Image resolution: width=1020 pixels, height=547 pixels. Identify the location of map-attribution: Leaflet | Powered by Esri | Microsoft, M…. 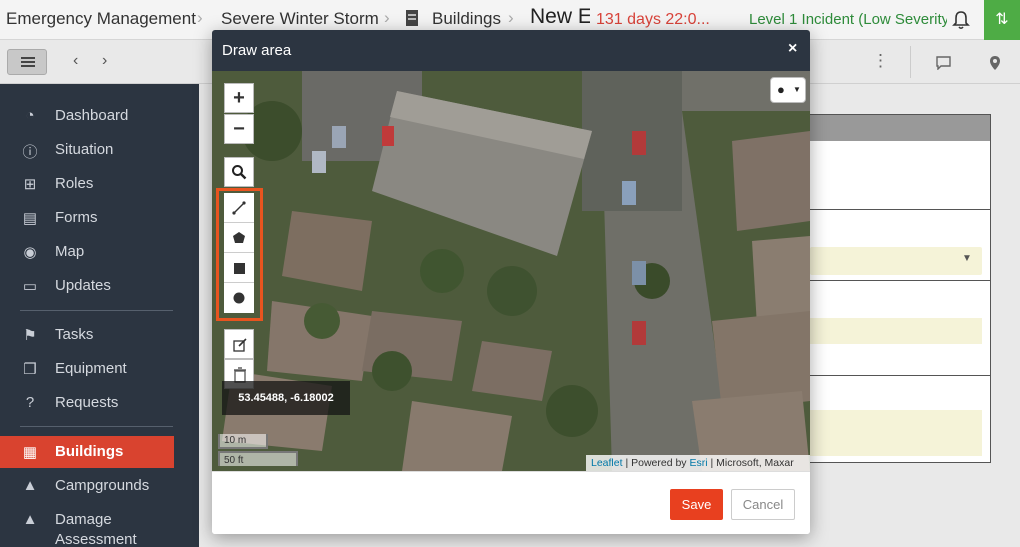
(698, 463).